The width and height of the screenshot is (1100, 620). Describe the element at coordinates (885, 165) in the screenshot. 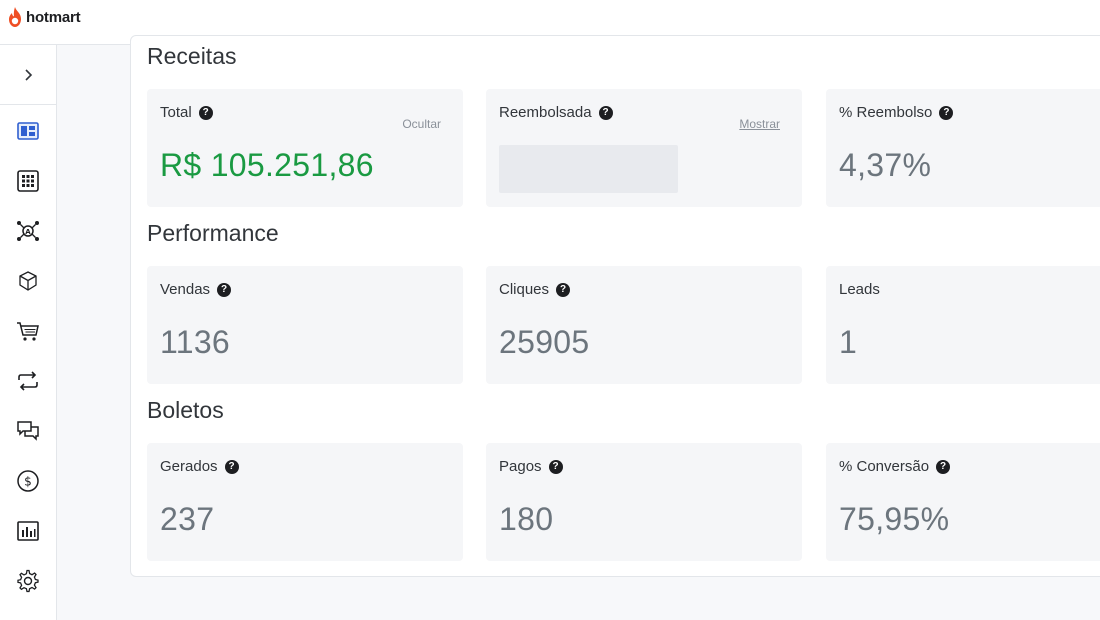

I see `card-value: 4,37%` at that location.